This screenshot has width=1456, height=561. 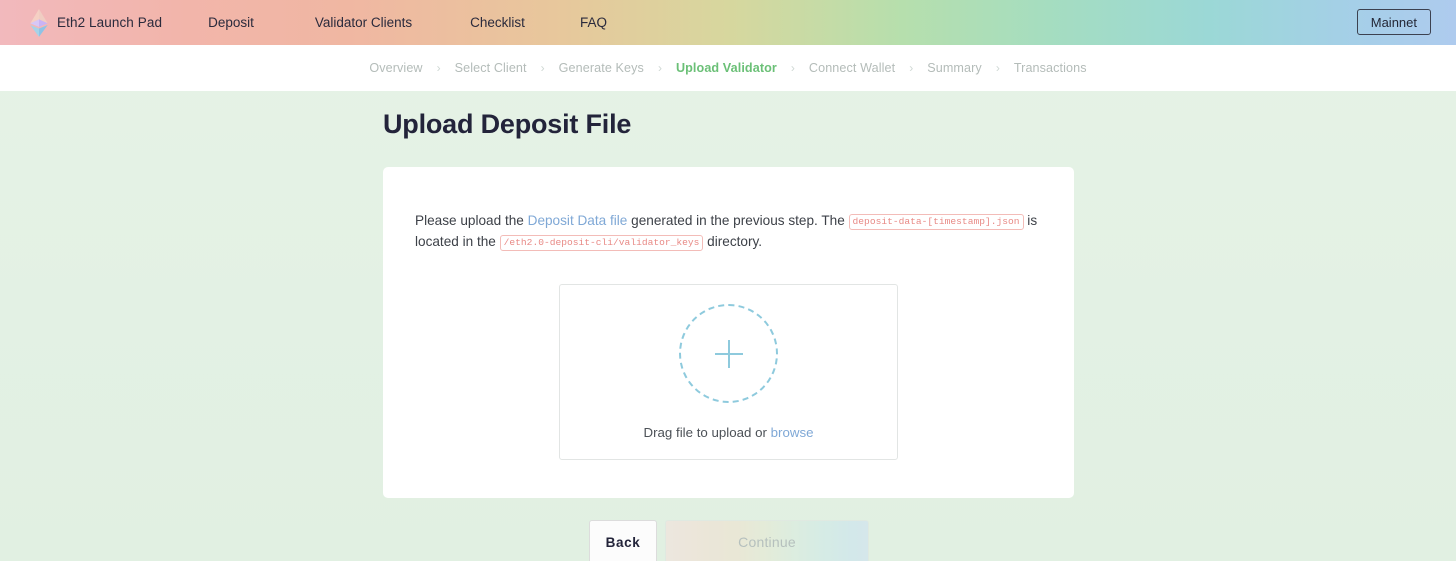 I want to click on instructions-part-4: directory., so click(x=733, y=241).